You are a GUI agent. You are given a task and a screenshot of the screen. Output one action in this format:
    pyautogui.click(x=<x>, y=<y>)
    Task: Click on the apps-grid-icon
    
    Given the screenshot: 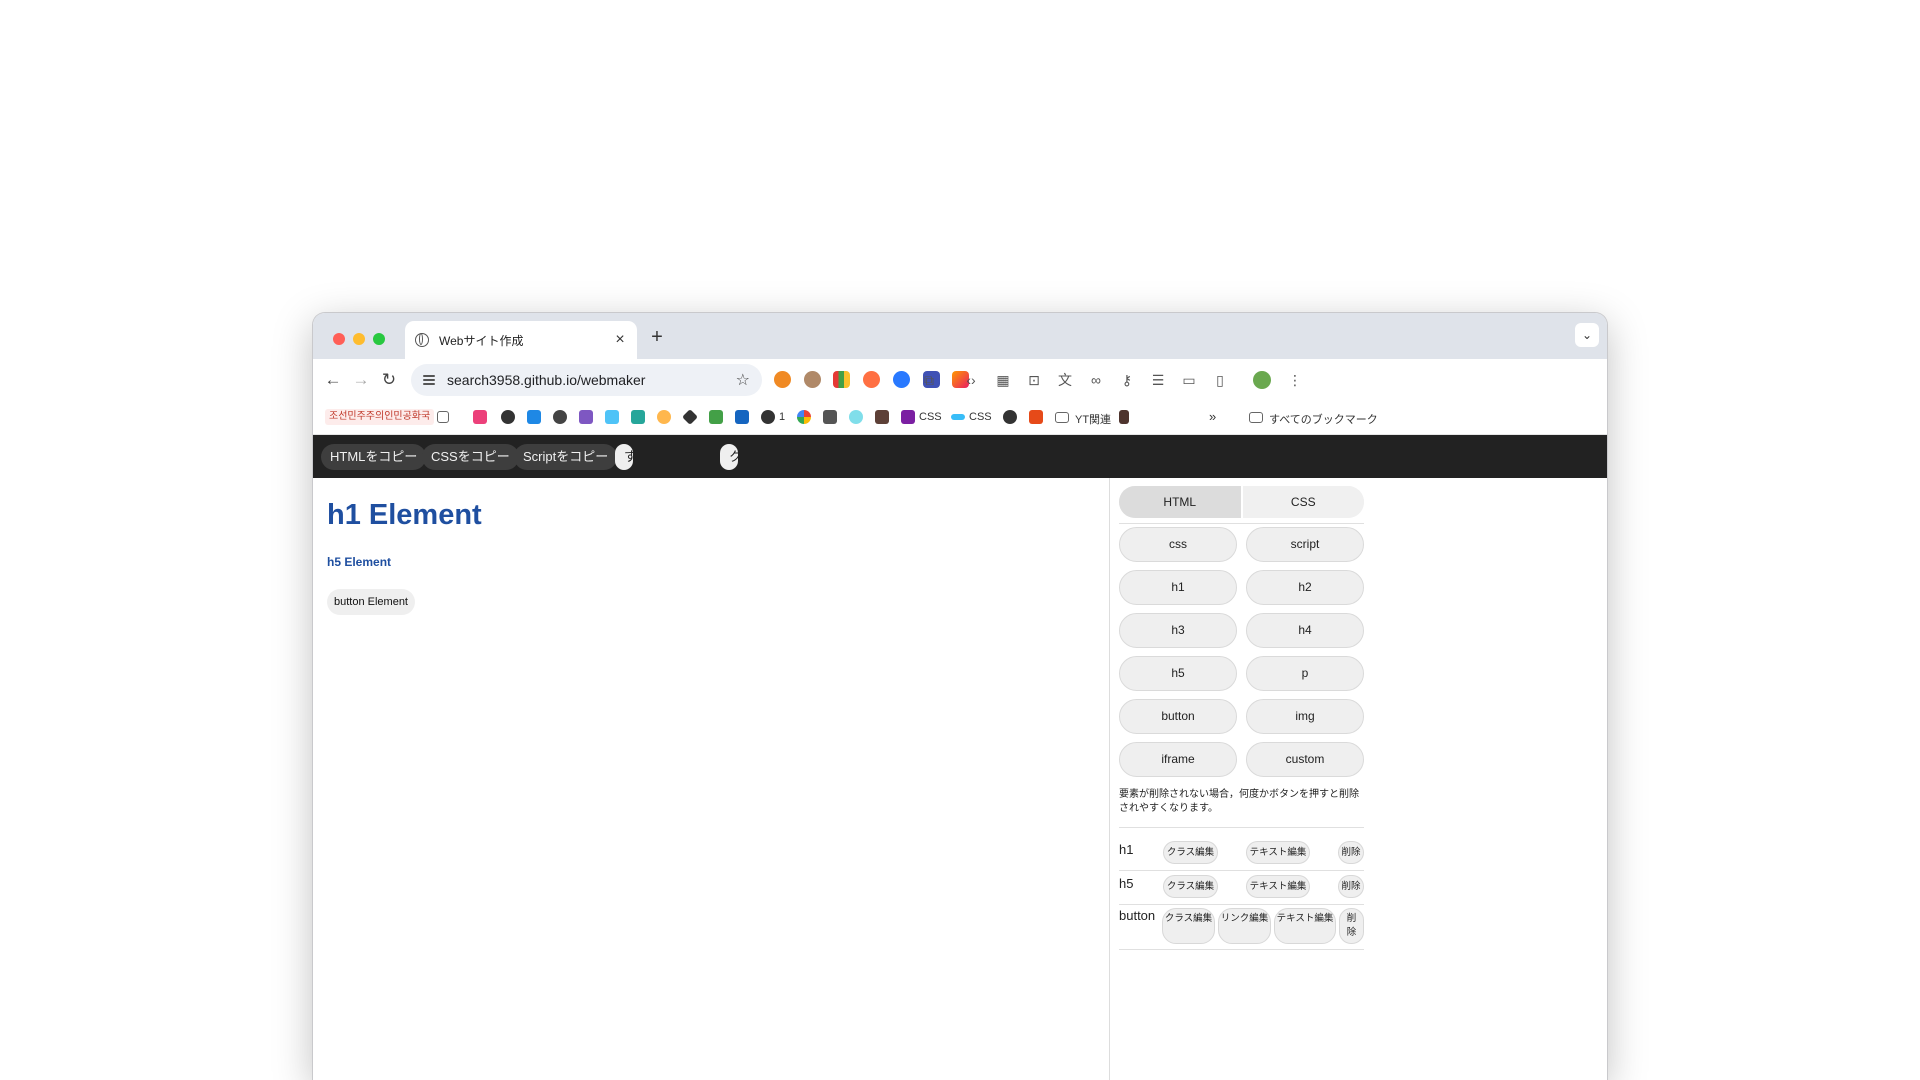 What is the action you would take?
    pyautogui.click(x=443, y=417)
    